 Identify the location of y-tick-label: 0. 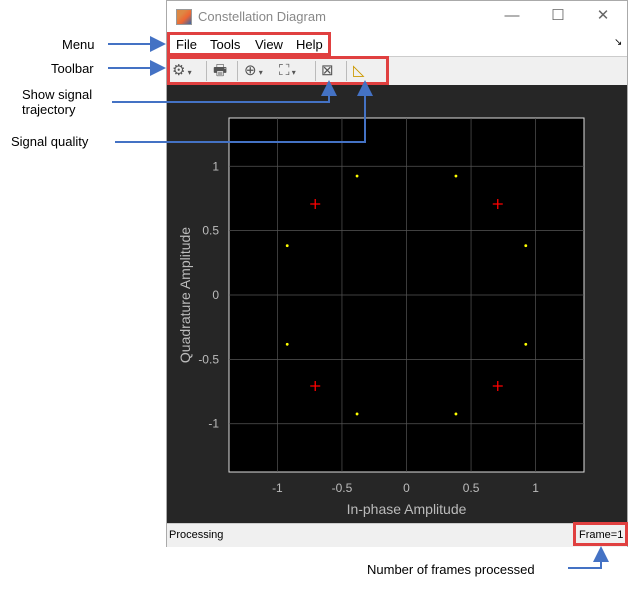
(215, 295).